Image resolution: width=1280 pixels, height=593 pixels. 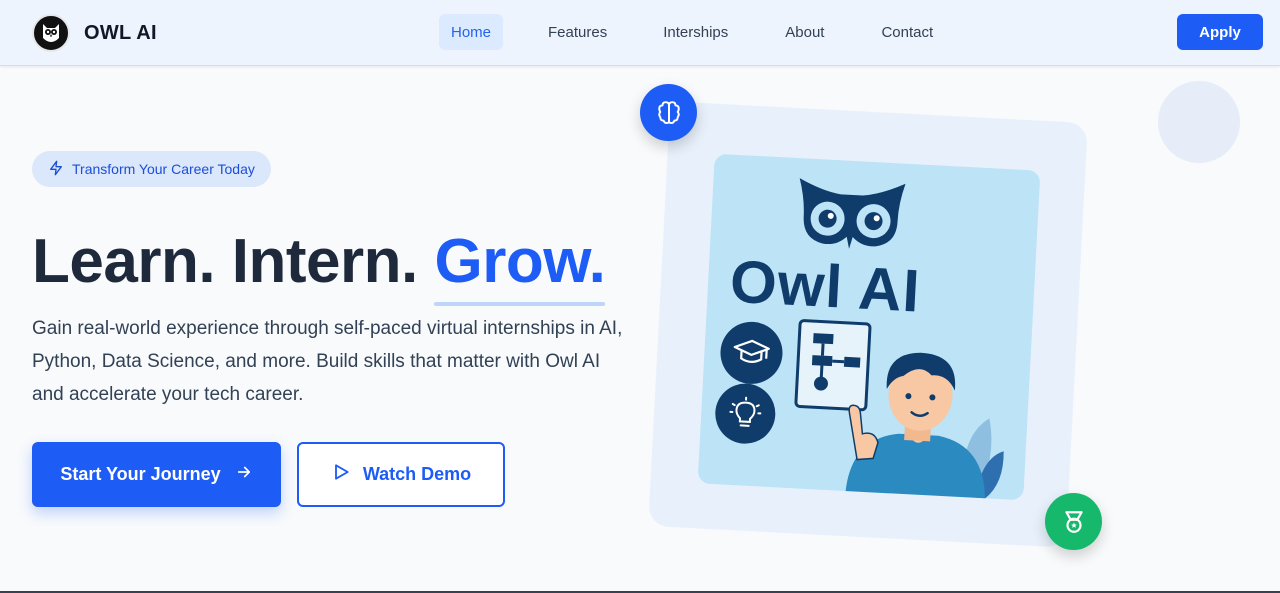 What do you see at coordinates (417, 474) in the screenshot?
I see `watch-demo-label: Watch Demo` at bounding box center [417, 474].